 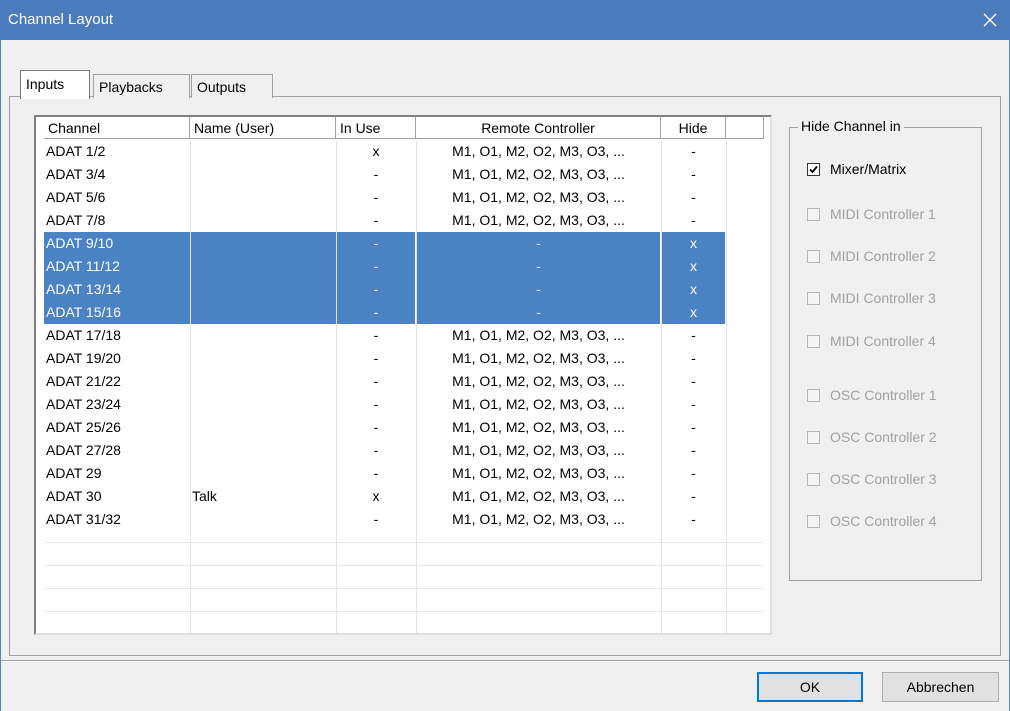 I want to click on checkbox-label: OSC Controller 1, so click(x=883, y=395).